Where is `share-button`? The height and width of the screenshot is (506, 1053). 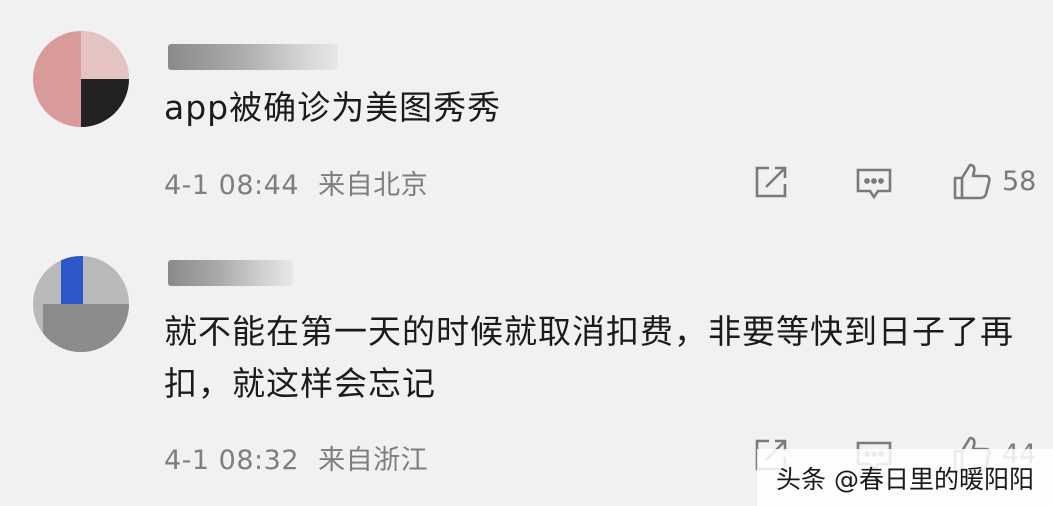
share-button is located at coordinates (771, 182).